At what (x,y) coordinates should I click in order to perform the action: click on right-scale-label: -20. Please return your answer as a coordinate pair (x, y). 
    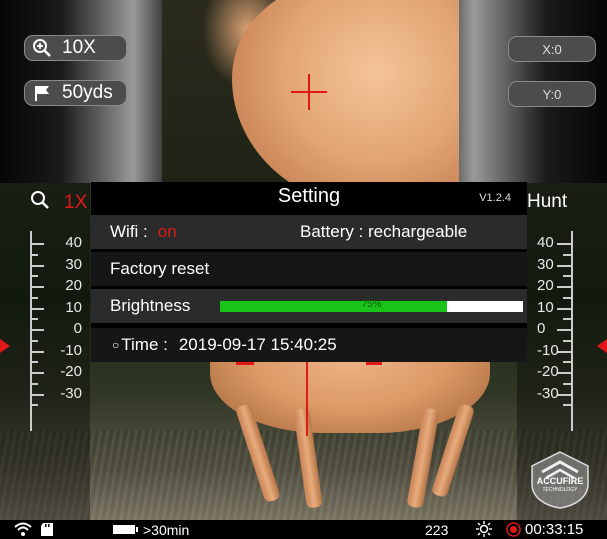
    Looking at the image, I should click on (548, 371).